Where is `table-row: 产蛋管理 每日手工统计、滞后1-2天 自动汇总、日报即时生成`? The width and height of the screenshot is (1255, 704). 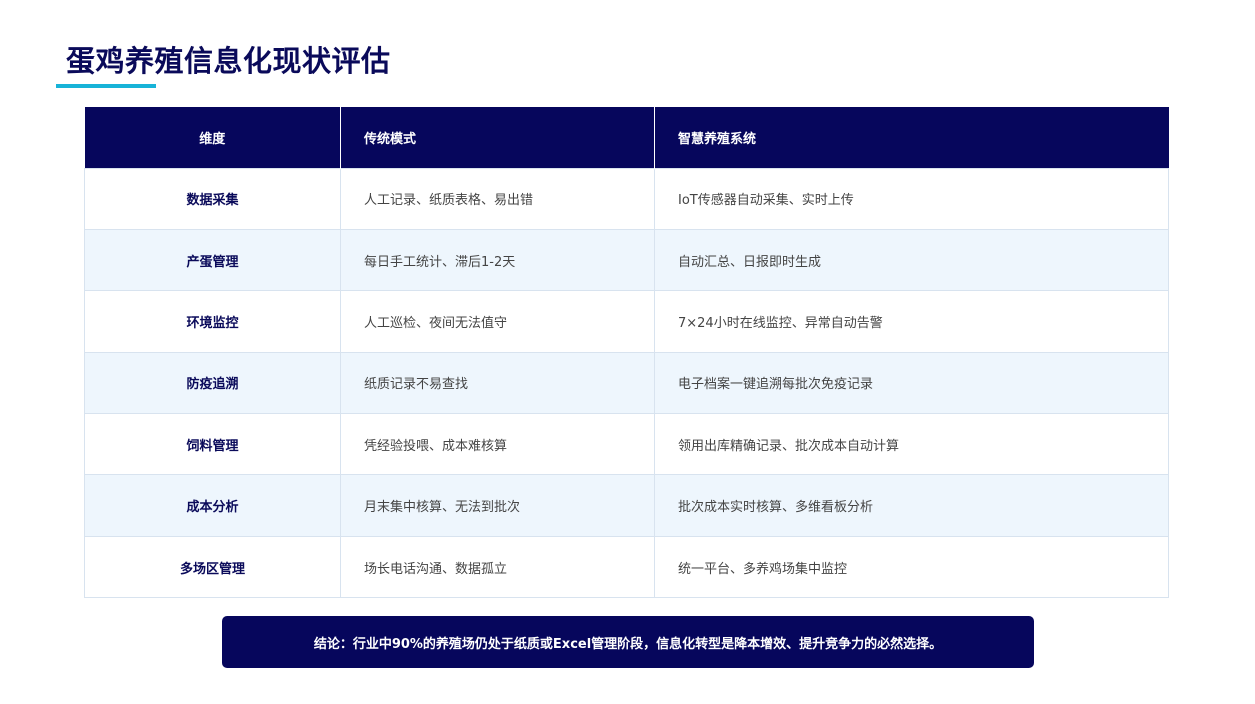
table-row: 产蛋管理 每日手工统计、滞后1-2天 自动汇总、日报即时生成 is located at coordinates (626, 260).